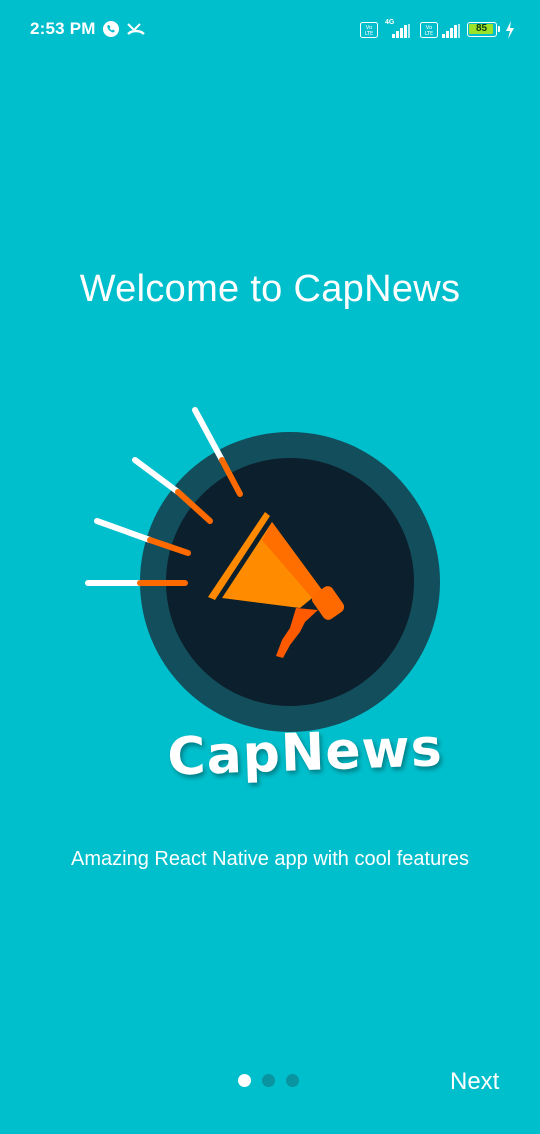 This screenshot has width=540, height=1134. What do you see at coordinates (270, 30) in the screenshot?
I see `status-bar: 2:53 PM Vo LTE 4G Vo LTE 85` at bounding box center [270, 30].